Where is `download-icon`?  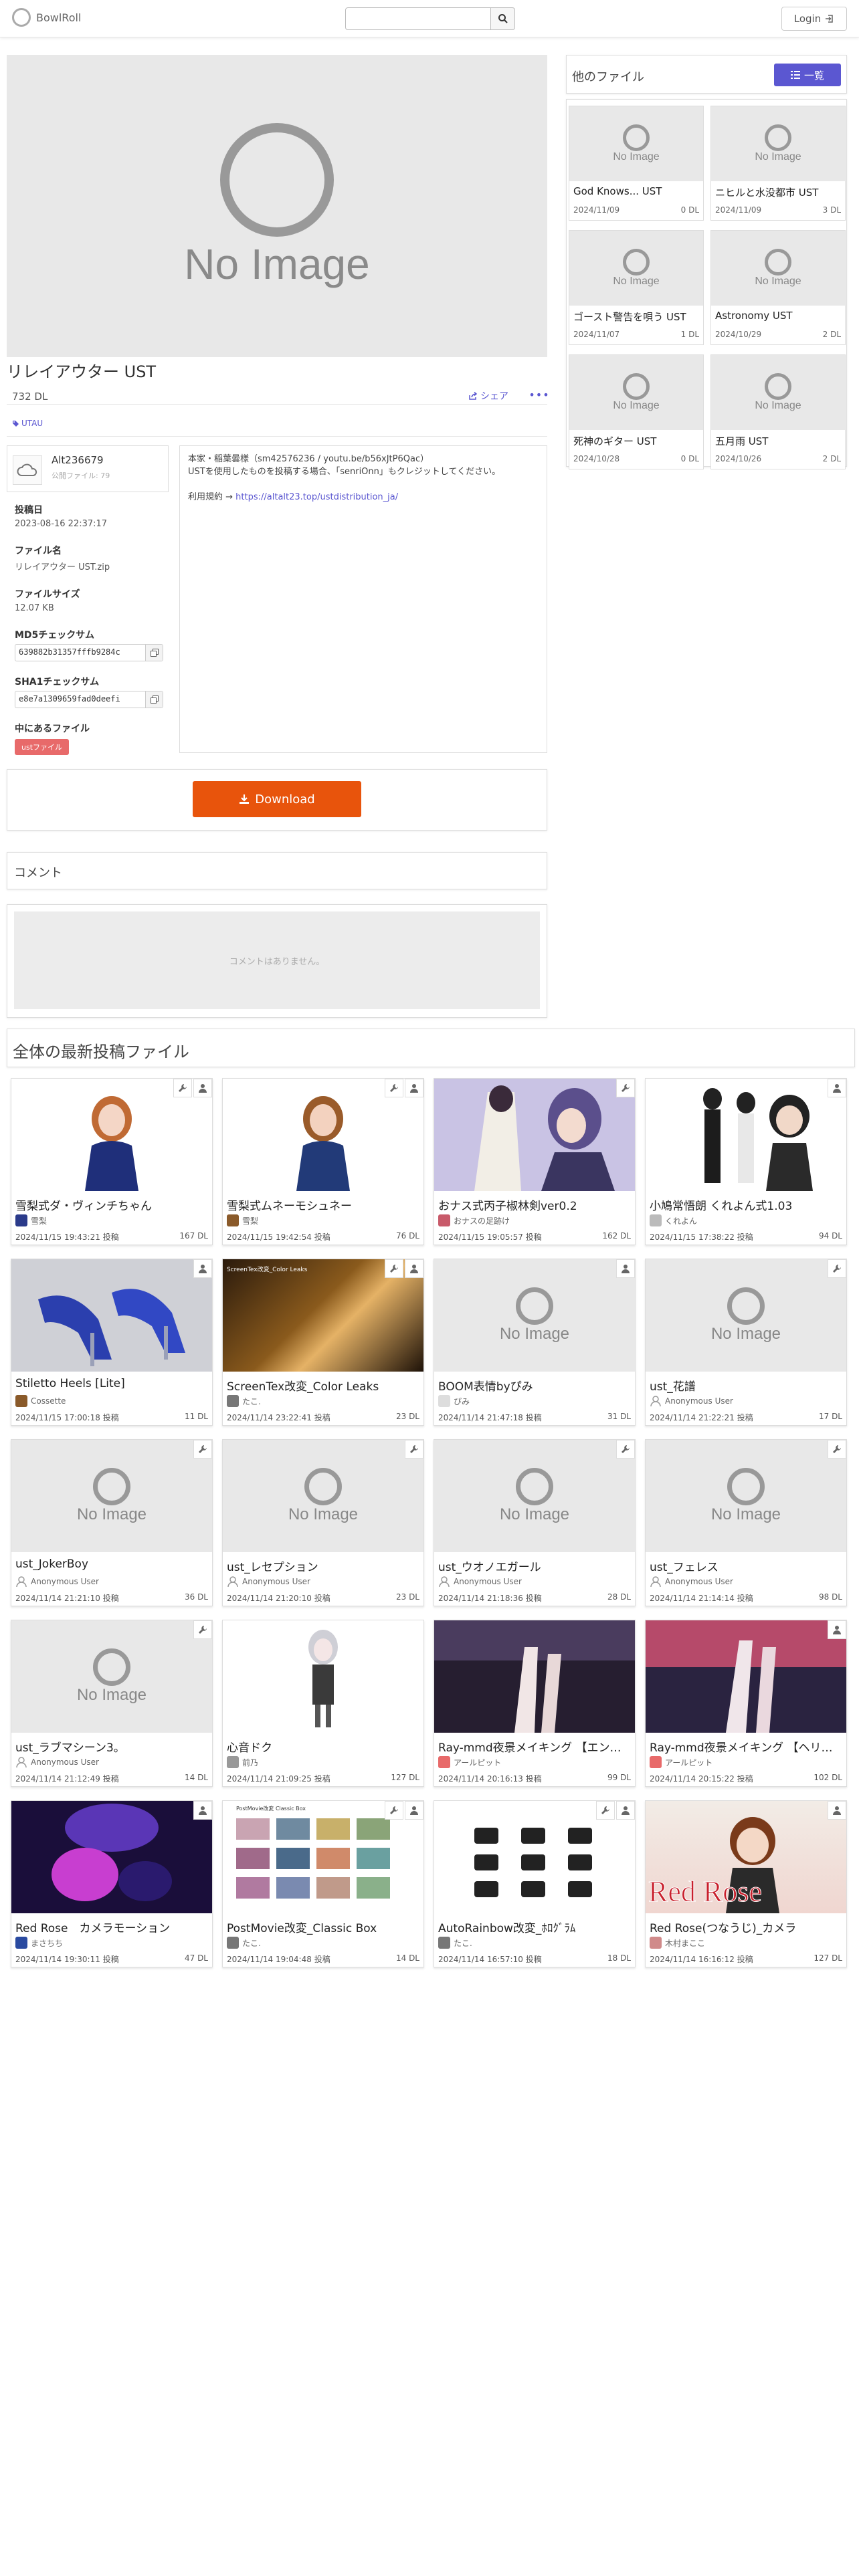 download-icon is located at coordinates (245, 799).